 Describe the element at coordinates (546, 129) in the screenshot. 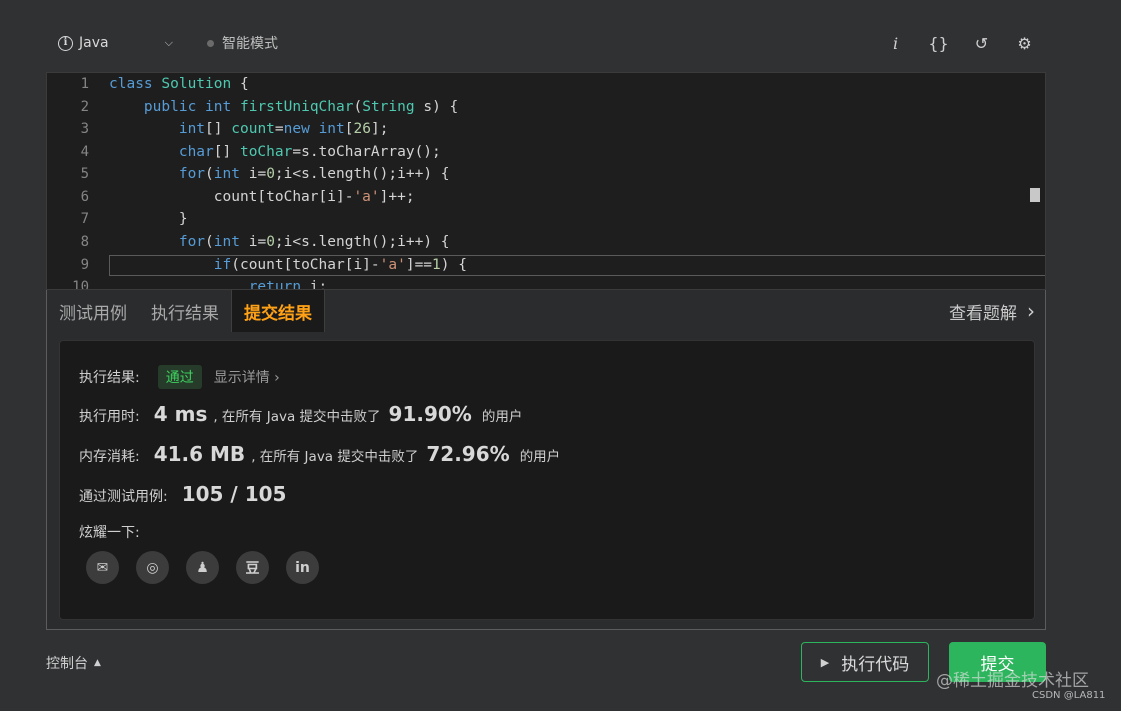

I see `code-line: 3 int[] count=new int[26];` at that location.